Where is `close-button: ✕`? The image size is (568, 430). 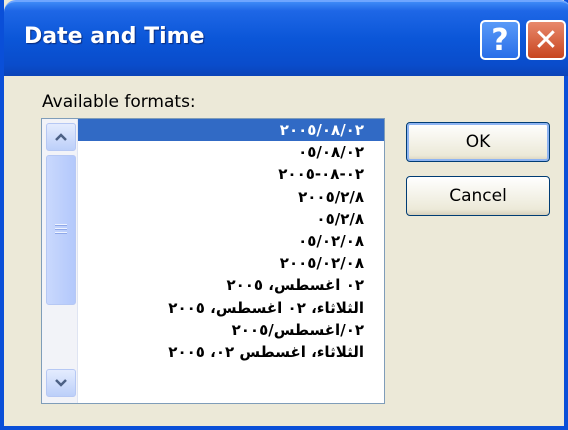 close-button: ✕ is located at coordinates (546, 40).